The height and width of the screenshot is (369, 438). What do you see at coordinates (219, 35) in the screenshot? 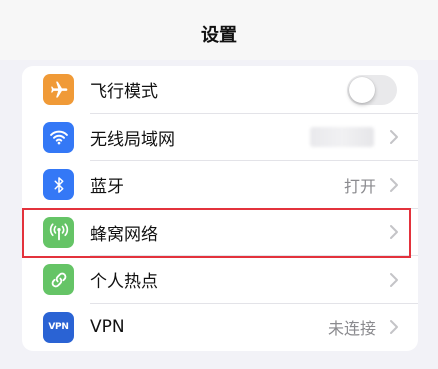
I see `page-title: 设置` at bounding box center [219, 35].